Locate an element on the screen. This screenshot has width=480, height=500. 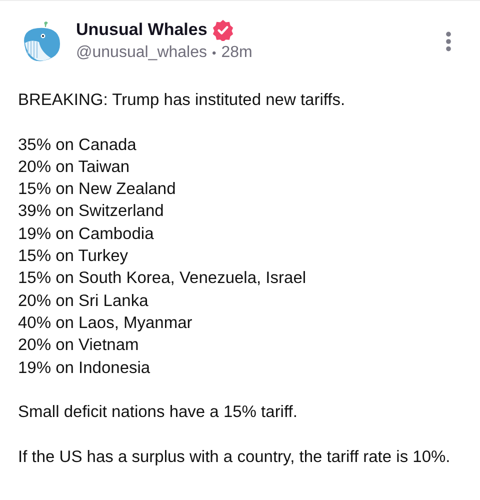
post-paragraph: Small deficit nations have a 15% tariff. is located at coordinates (158, 413).